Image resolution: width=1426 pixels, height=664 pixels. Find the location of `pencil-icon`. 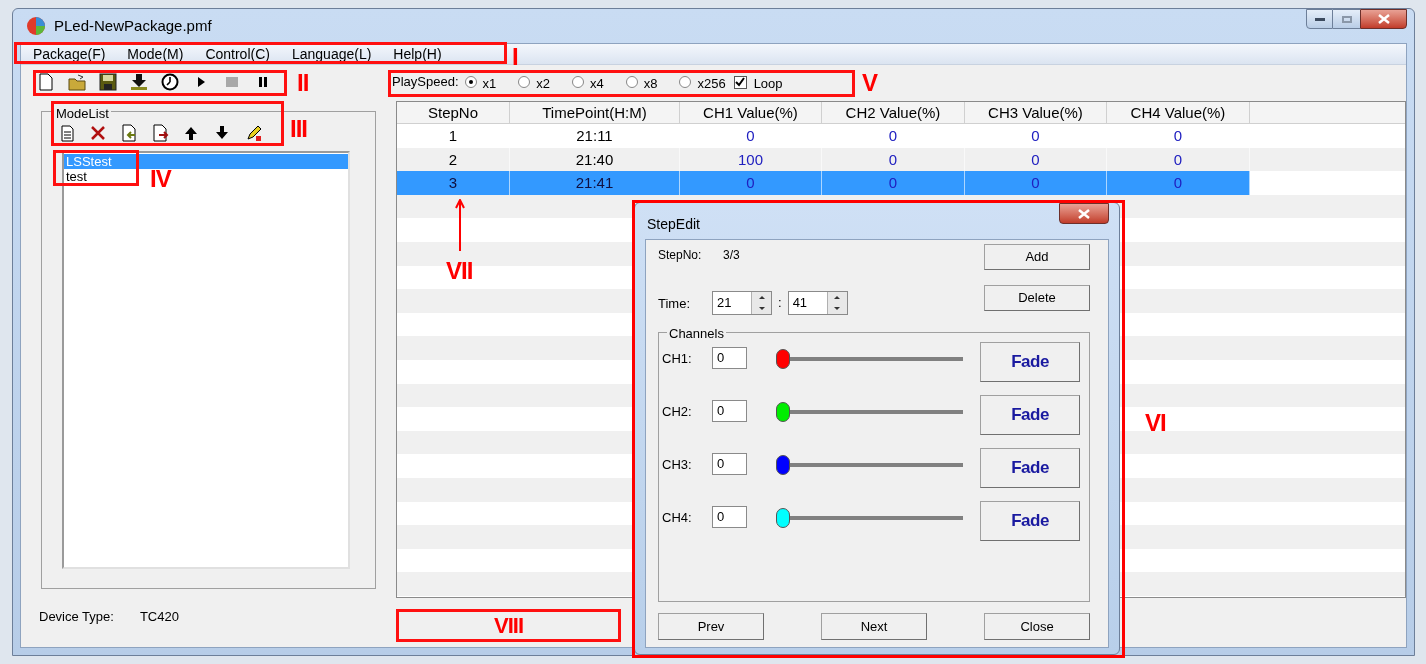

pencil-icon is located at coordinates (253, 133).